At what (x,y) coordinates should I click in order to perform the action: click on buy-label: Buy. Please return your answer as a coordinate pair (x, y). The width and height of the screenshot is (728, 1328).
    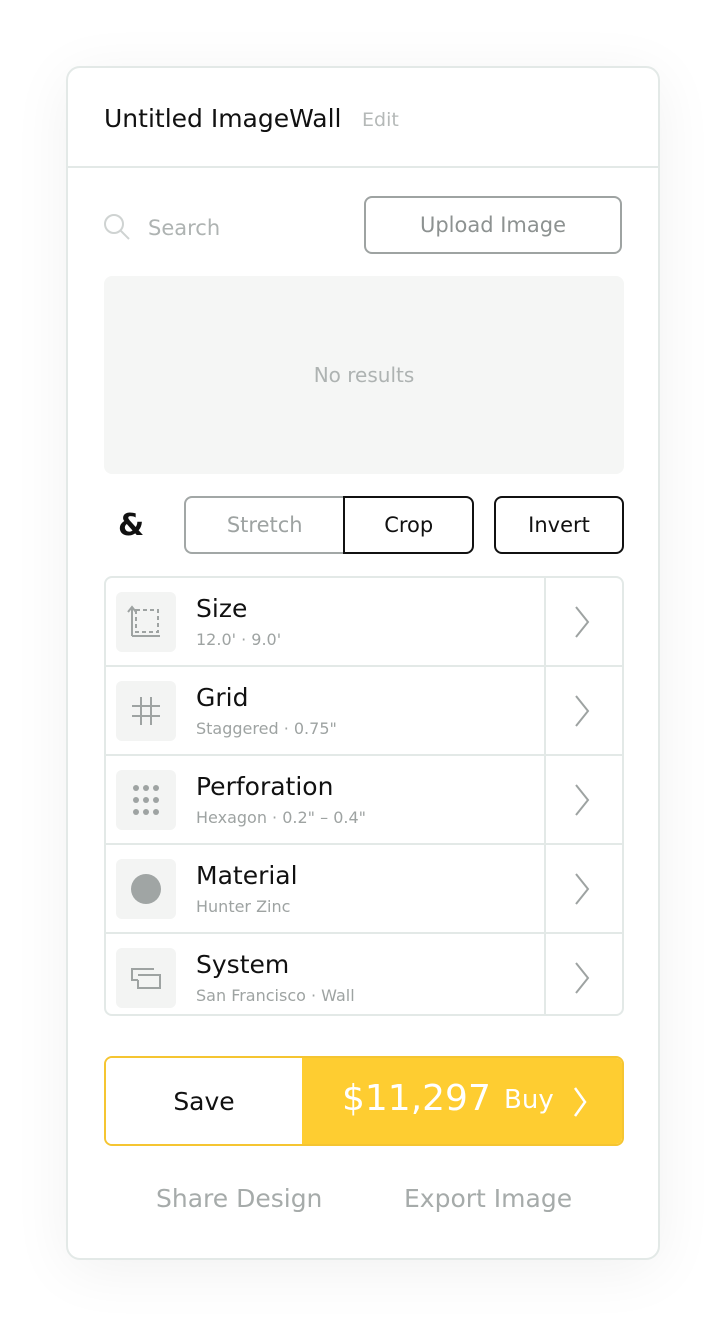
    Looking at the image, I should click on (529, 1100).